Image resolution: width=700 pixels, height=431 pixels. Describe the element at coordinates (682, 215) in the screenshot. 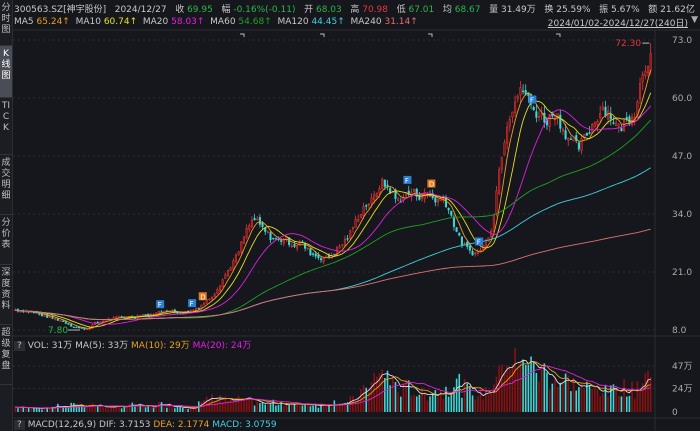

I see `price-tick: 34.0` at that location.